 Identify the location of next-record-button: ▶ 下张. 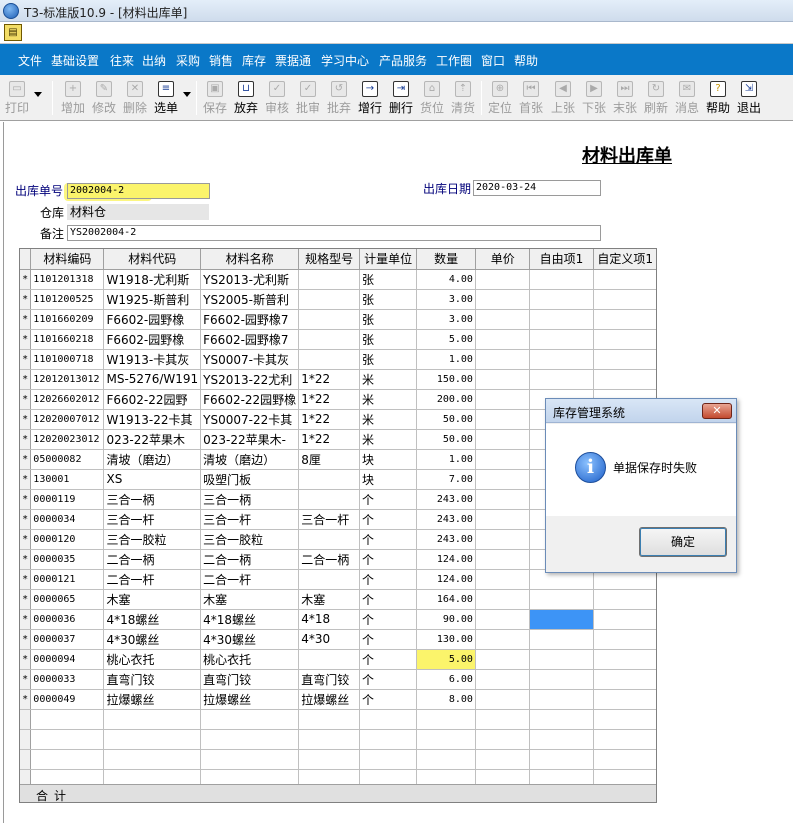
(594, 98).